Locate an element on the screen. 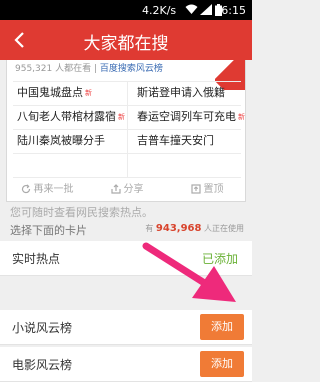 The height and width of the screenshot is (382, 320). share-label: 分享 is located at coordinates (133, 189).